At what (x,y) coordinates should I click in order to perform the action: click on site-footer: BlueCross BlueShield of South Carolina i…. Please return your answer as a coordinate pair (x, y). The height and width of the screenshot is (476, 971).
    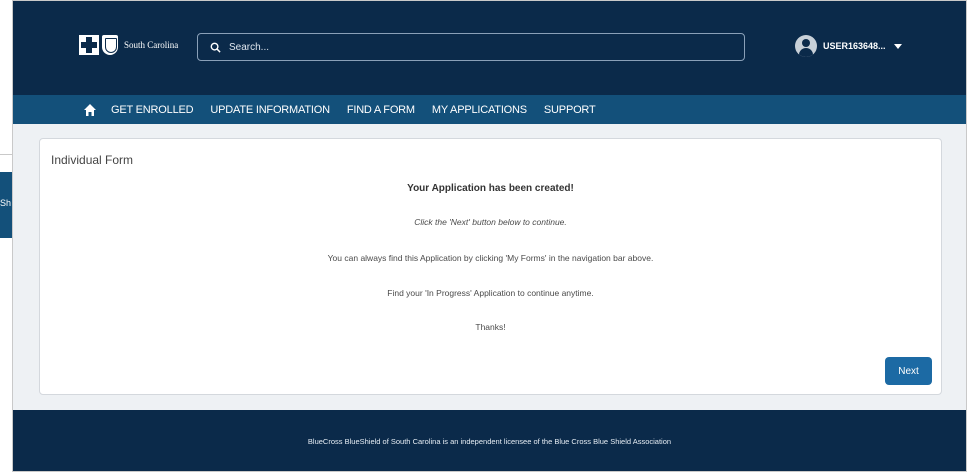
    Looking at the image, I should click on (489, 440).